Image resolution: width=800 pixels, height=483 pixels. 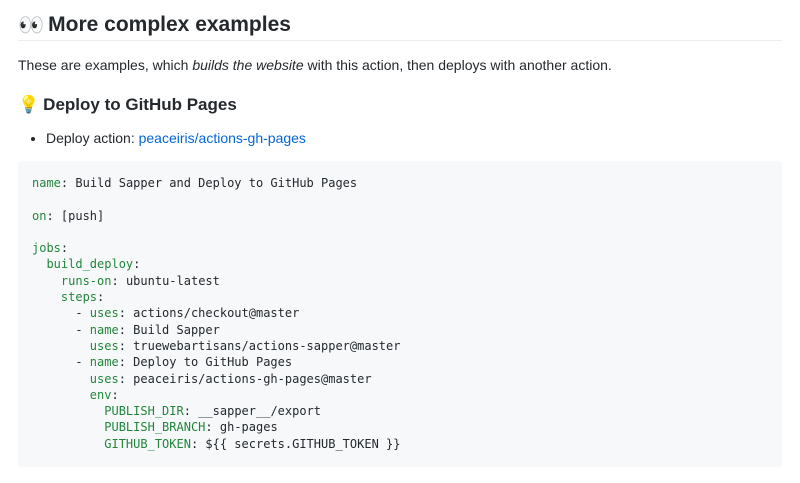 I want to click on code-value: __sapper__/export, so click(x=256, y=411).